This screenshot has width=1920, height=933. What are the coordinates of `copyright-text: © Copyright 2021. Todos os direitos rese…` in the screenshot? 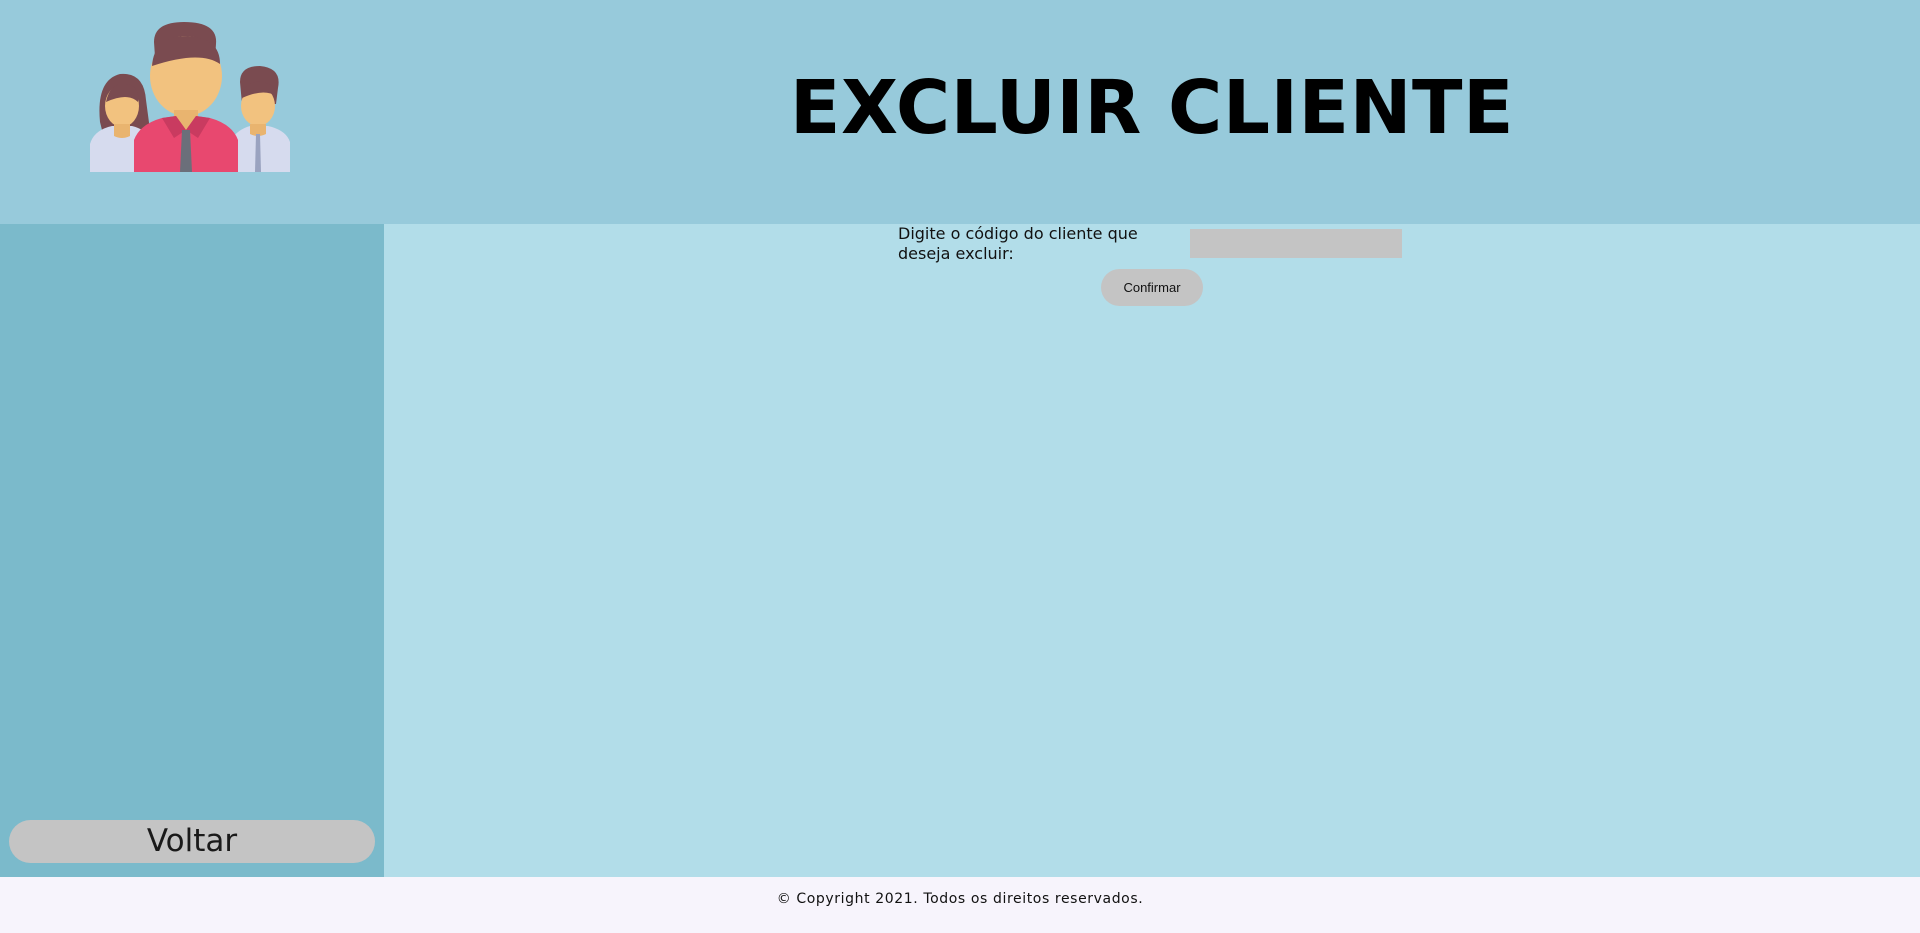 It's located at (960, 899).